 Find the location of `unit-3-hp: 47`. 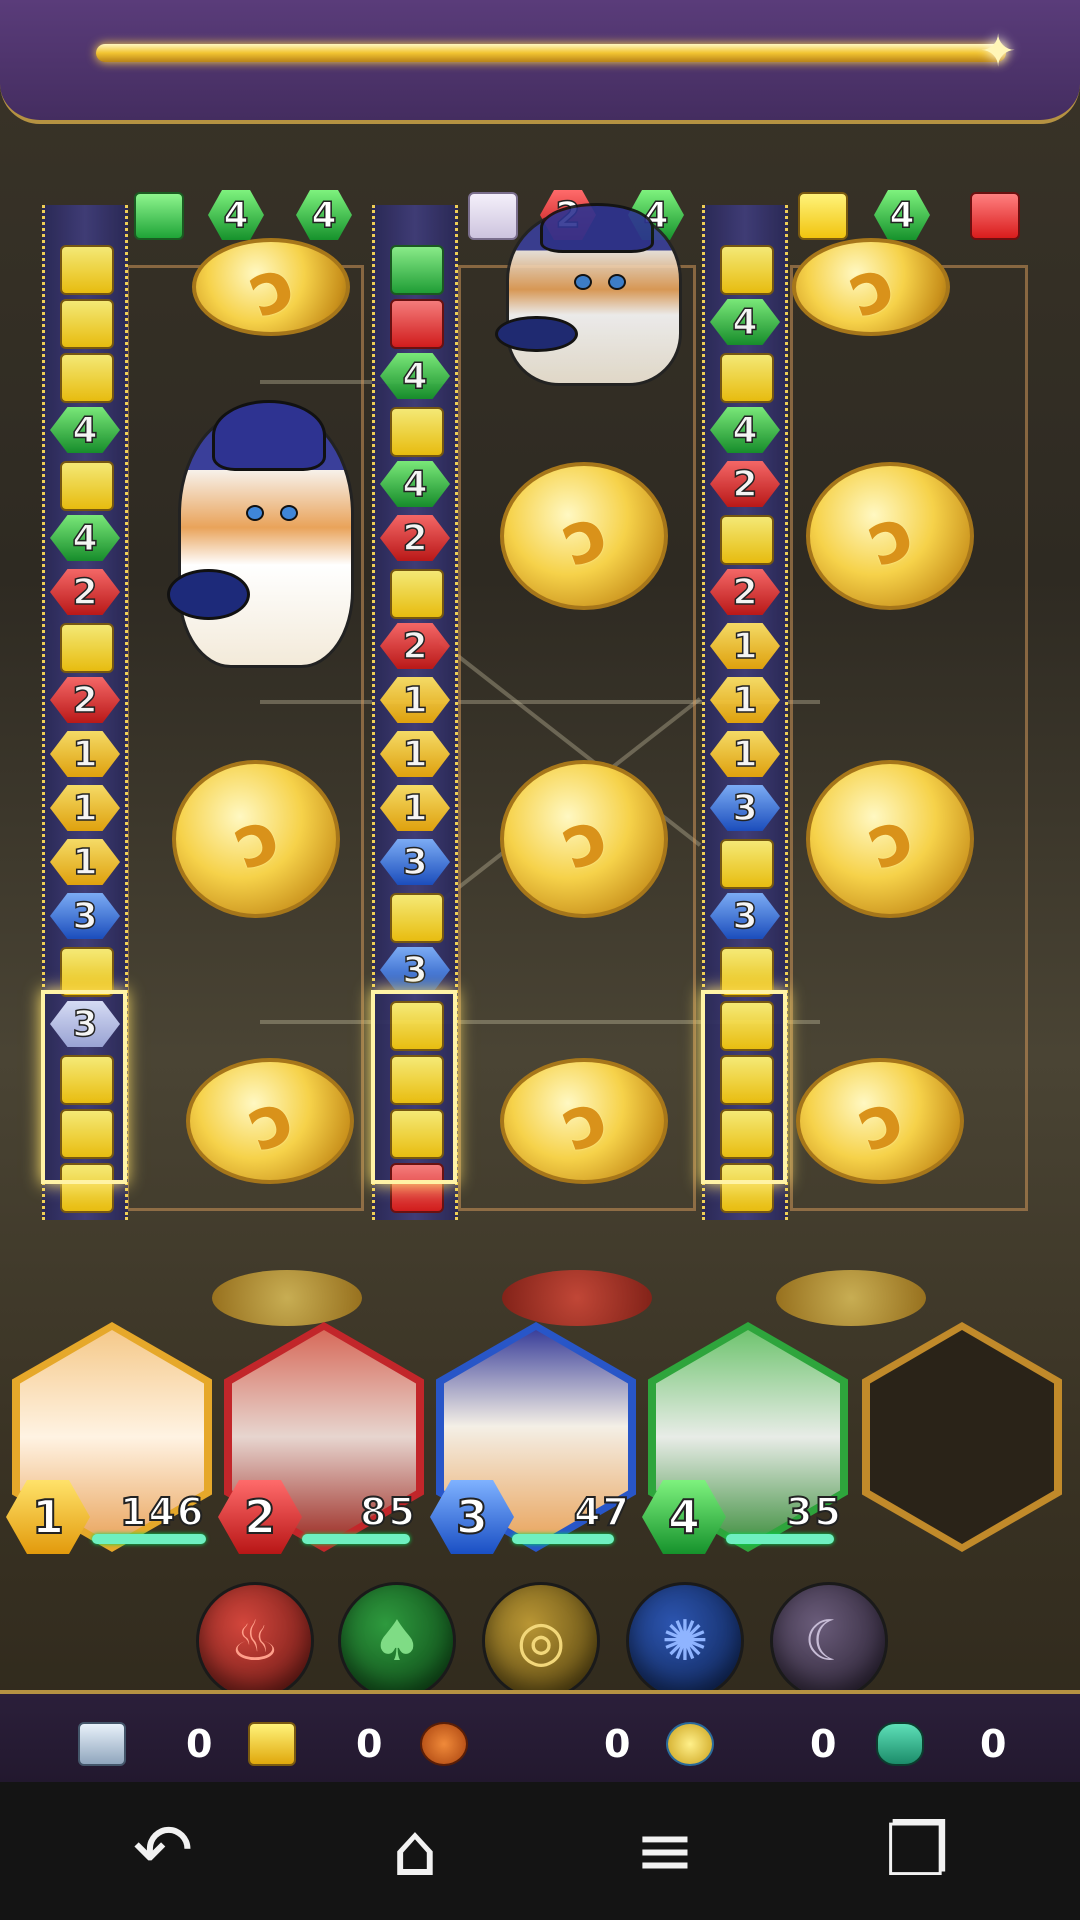

unit-3-hp: 47 is located at coordinates (602, 1512).